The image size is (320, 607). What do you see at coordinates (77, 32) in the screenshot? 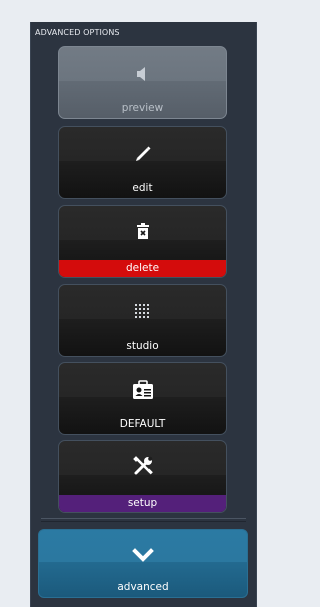
I see `panel-title: ADVANCED OPTIONS` at bounding box center [77, 32].